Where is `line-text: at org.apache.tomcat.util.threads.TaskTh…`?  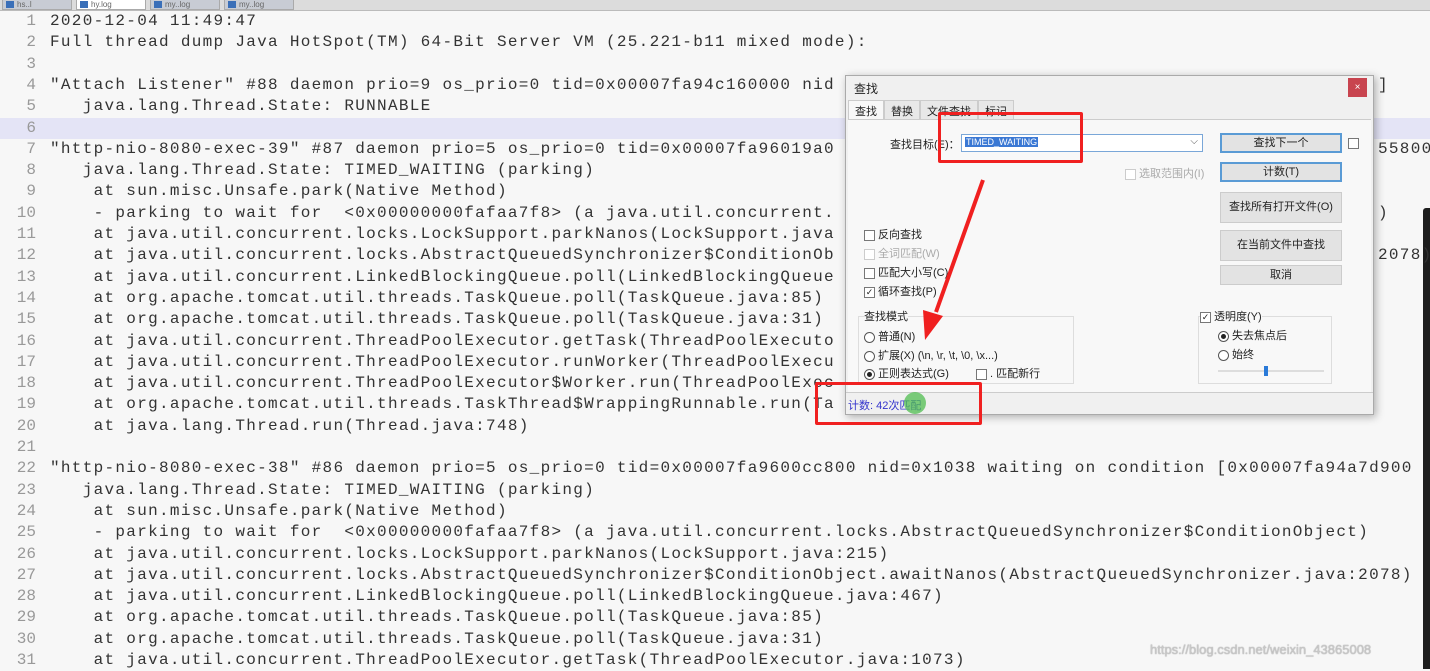
line-text: at org.apache.tomcat.util.threads.TaskTh… is located at coordinates (442, 404).